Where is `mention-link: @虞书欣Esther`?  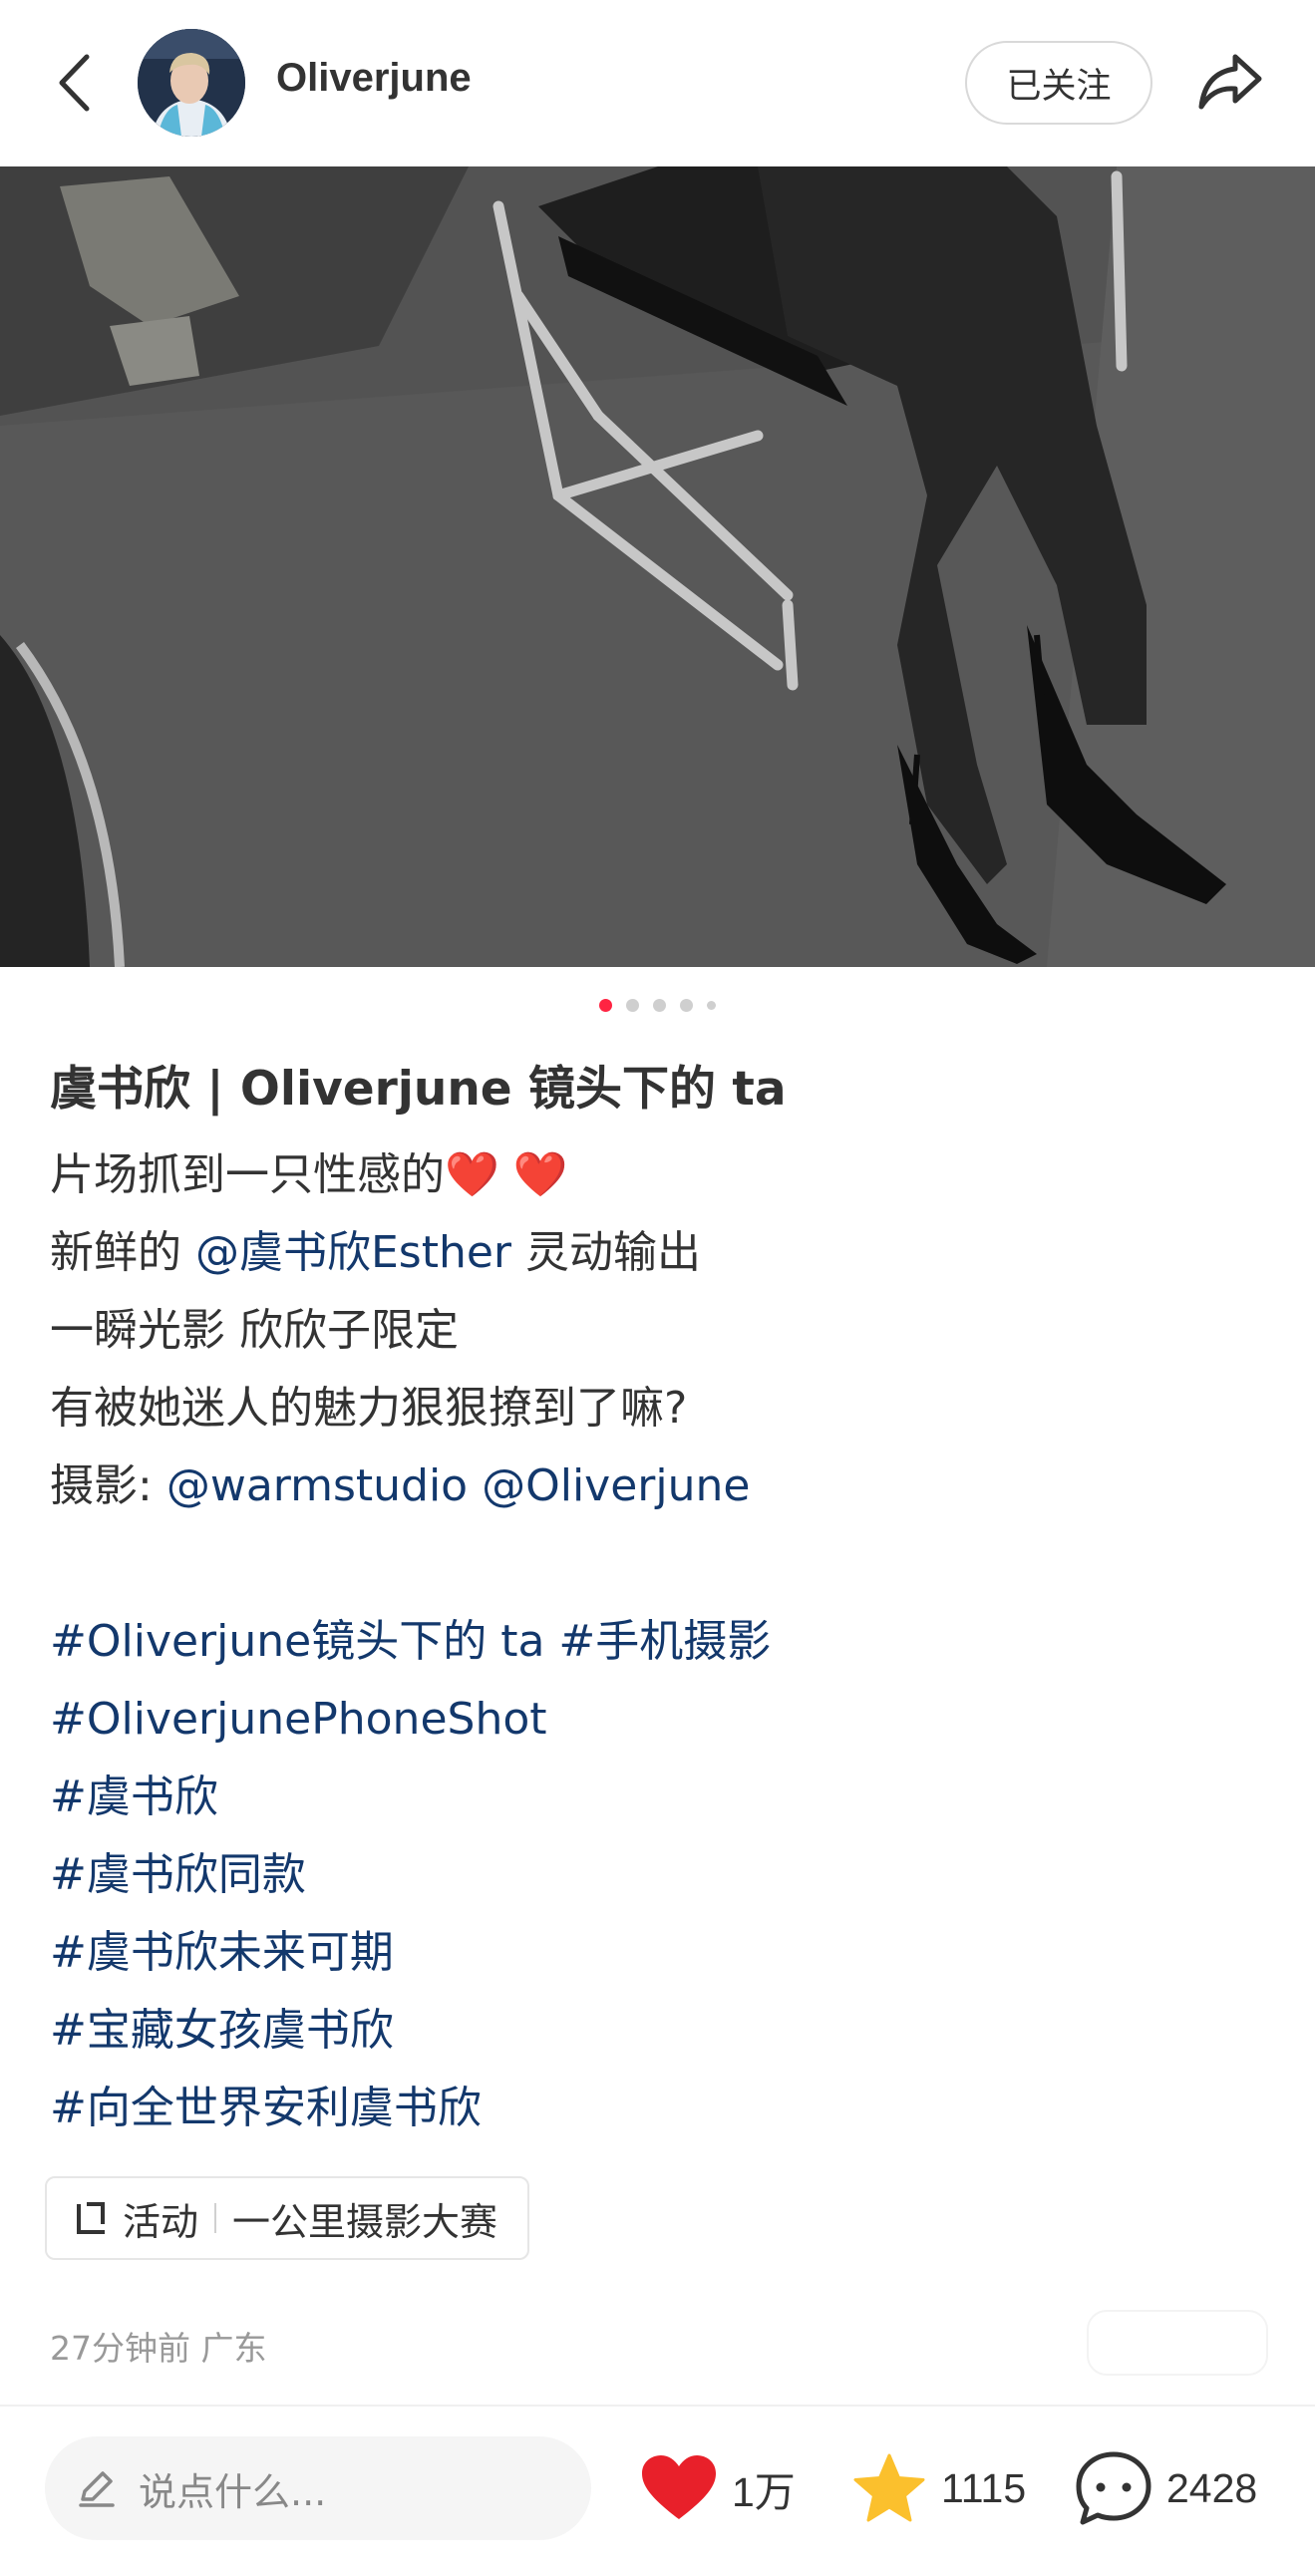 mention-link: @虞书欣Esther is located at coordinates (353, 1252).